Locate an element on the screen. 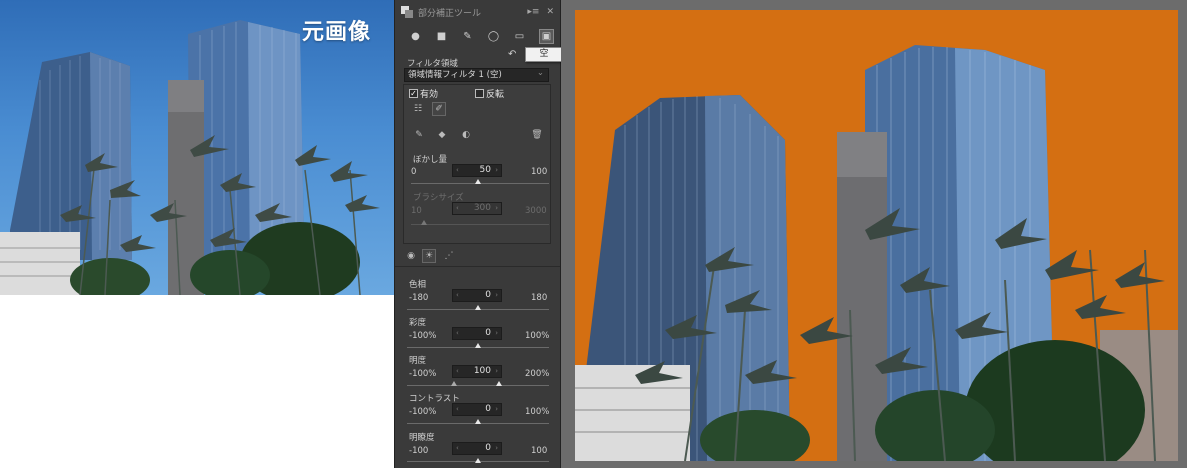 Image resolution: width=1187 pixels, height=468 pixels. panel-title-bar: 部分補正ツール ▸≡ ✕ is located at coordinates (477, 12).